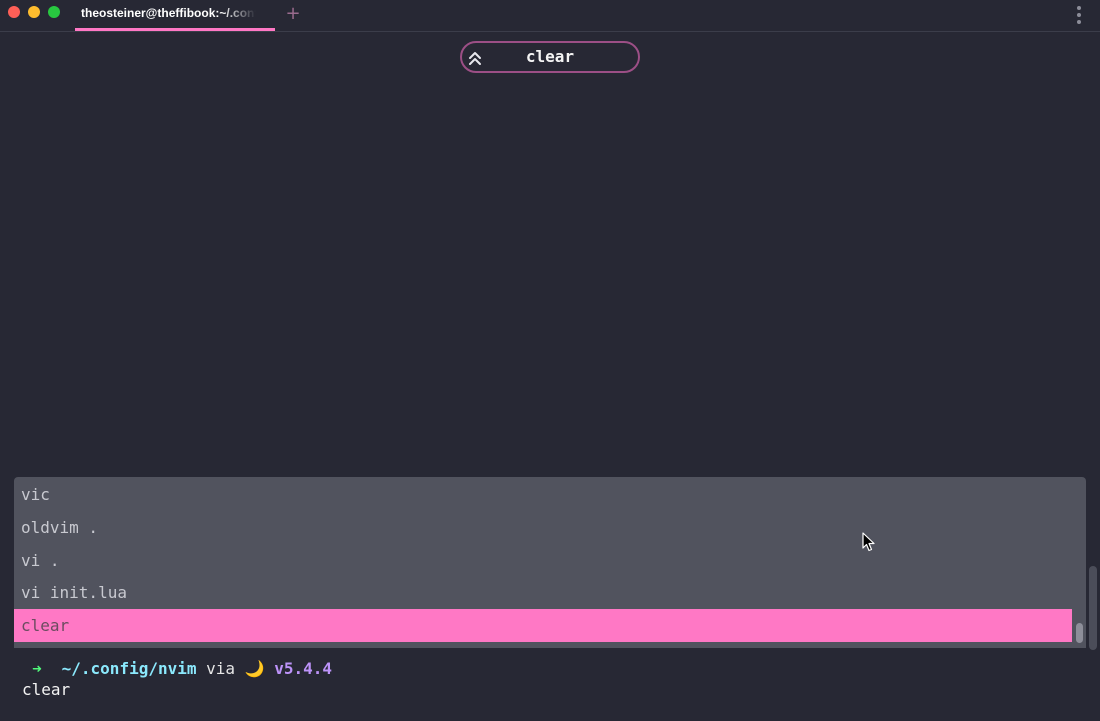 The width and height of the screenshot is (1100, 721). What do you see at coordinates (543, 494) in the screenshot?
I see `history-item: vic` at bounding box center [543, 494].